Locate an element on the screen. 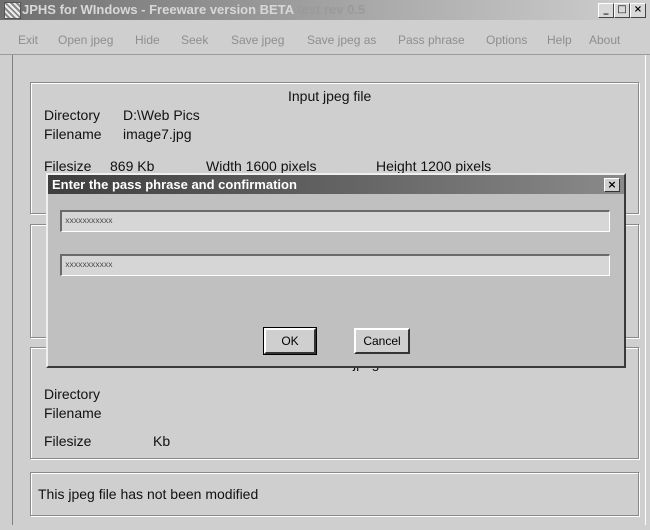  menu-save-jpeg: Save jpeg is located at coordinates (257, 40).